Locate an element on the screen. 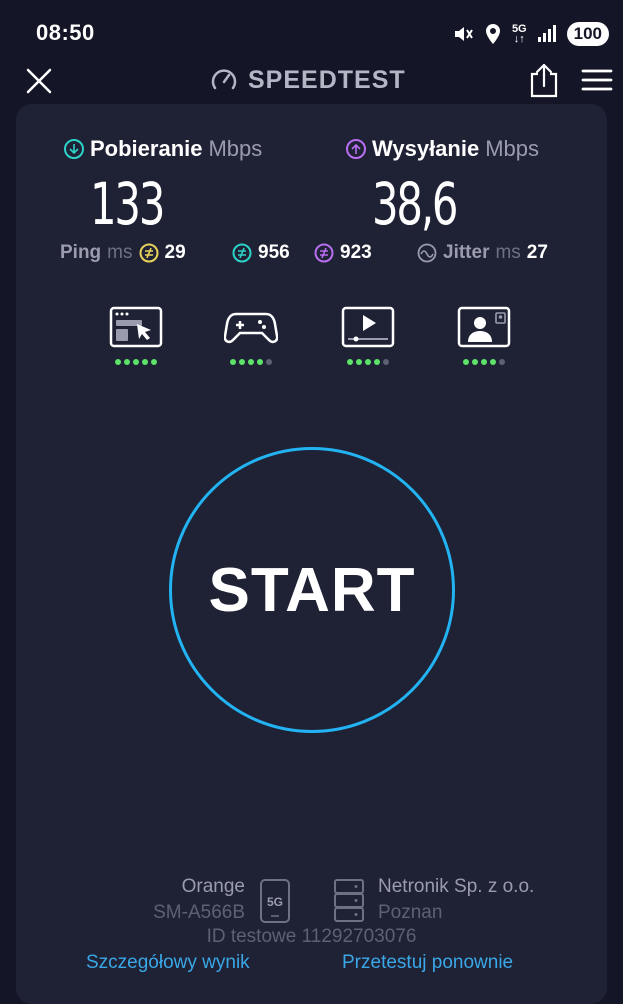  latency-stats: Ping ms 29 956 923 Jitter ms 27 is located at coordinates (320, 256).